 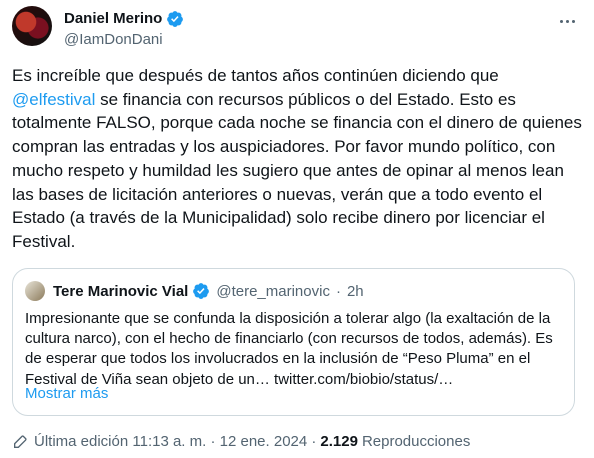 What do you see at coordinates (416, 441) in the screenshot?
I see `views-label: Reproducciones` at bounding box center [416, 441].